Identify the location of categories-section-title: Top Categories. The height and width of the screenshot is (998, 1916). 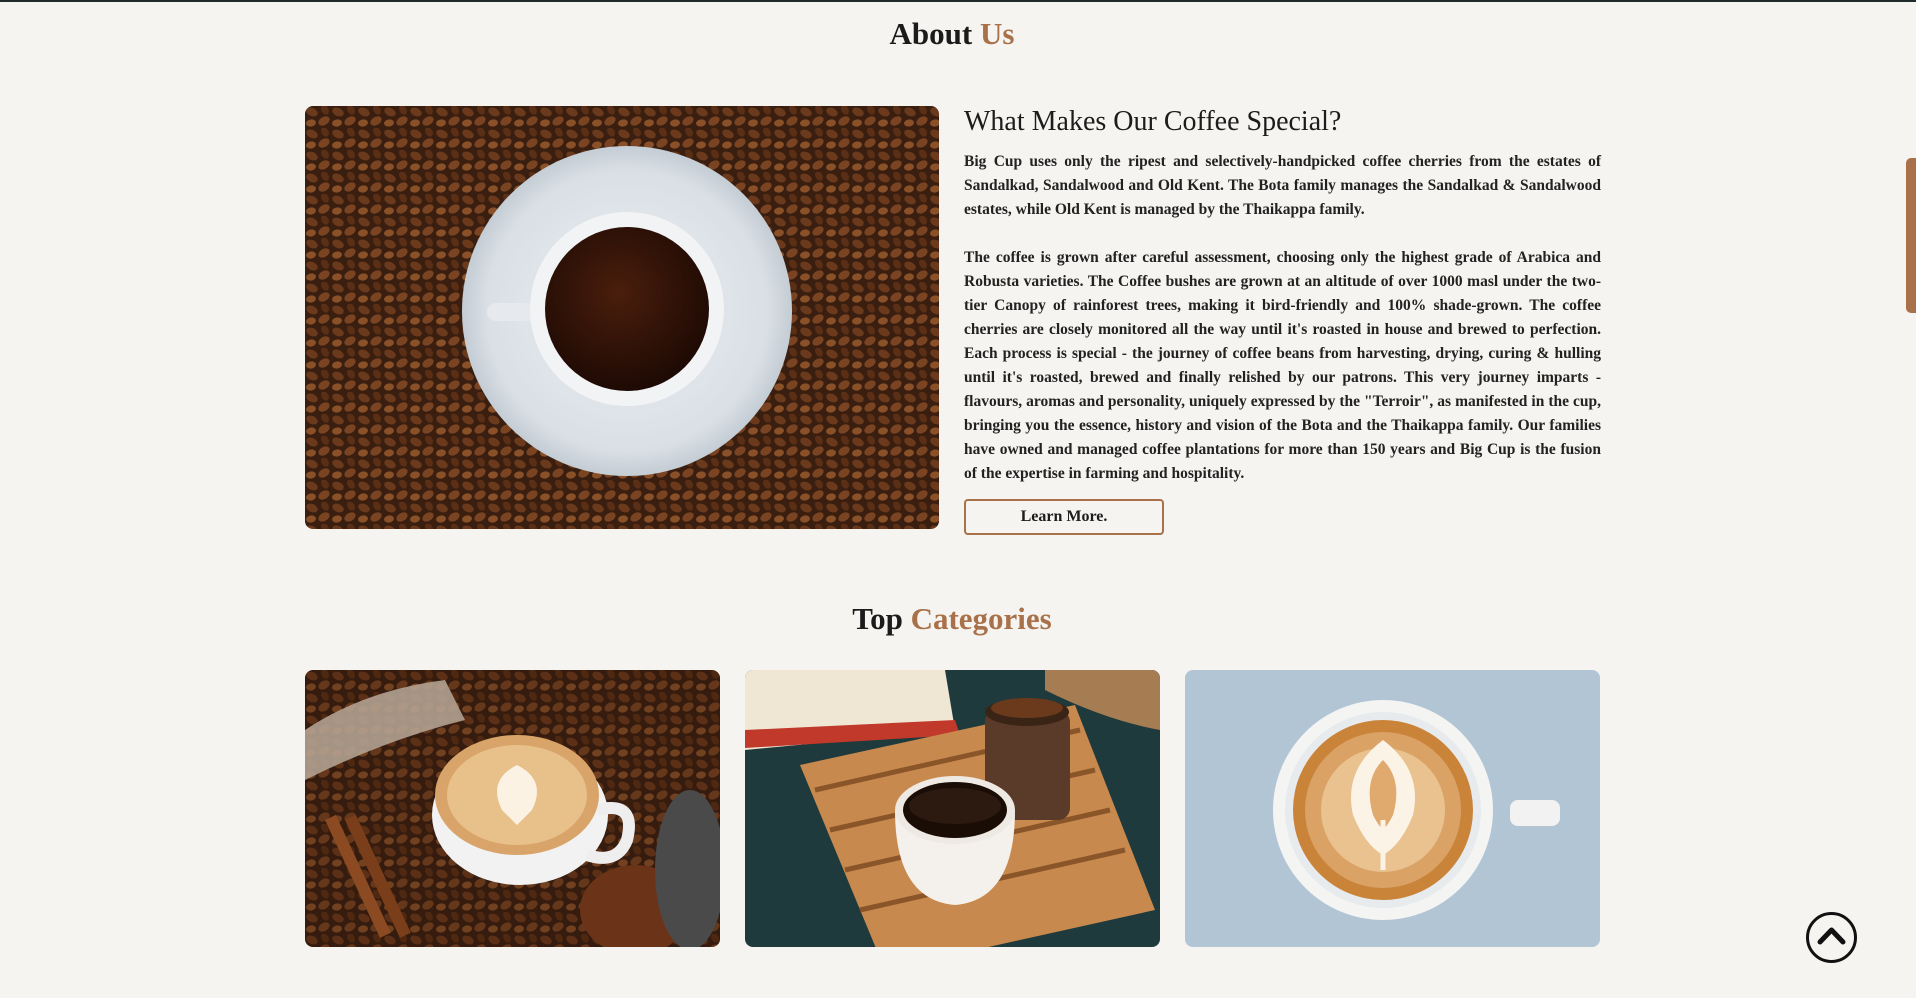
(952, 618).